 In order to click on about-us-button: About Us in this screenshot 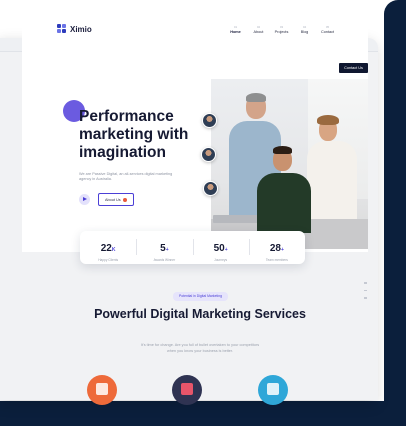, I will do `click(116, 199)`.